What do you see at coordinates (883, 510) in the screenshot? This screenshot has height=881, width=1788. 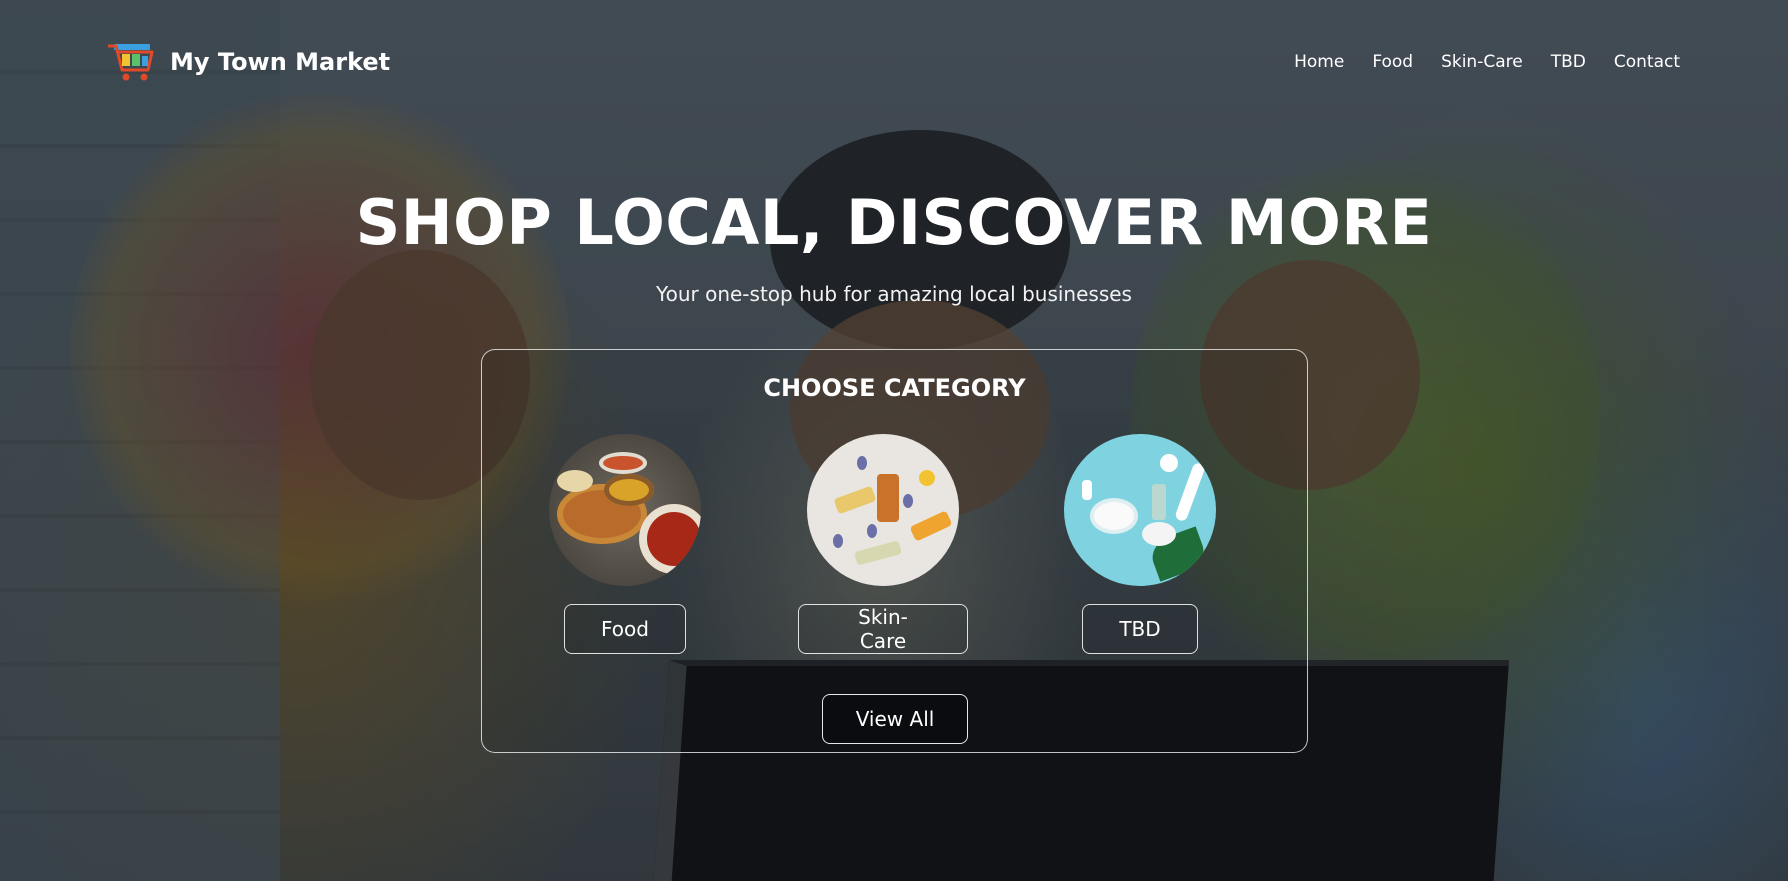 I see `skincare-image` at bounding box center [883, 510].